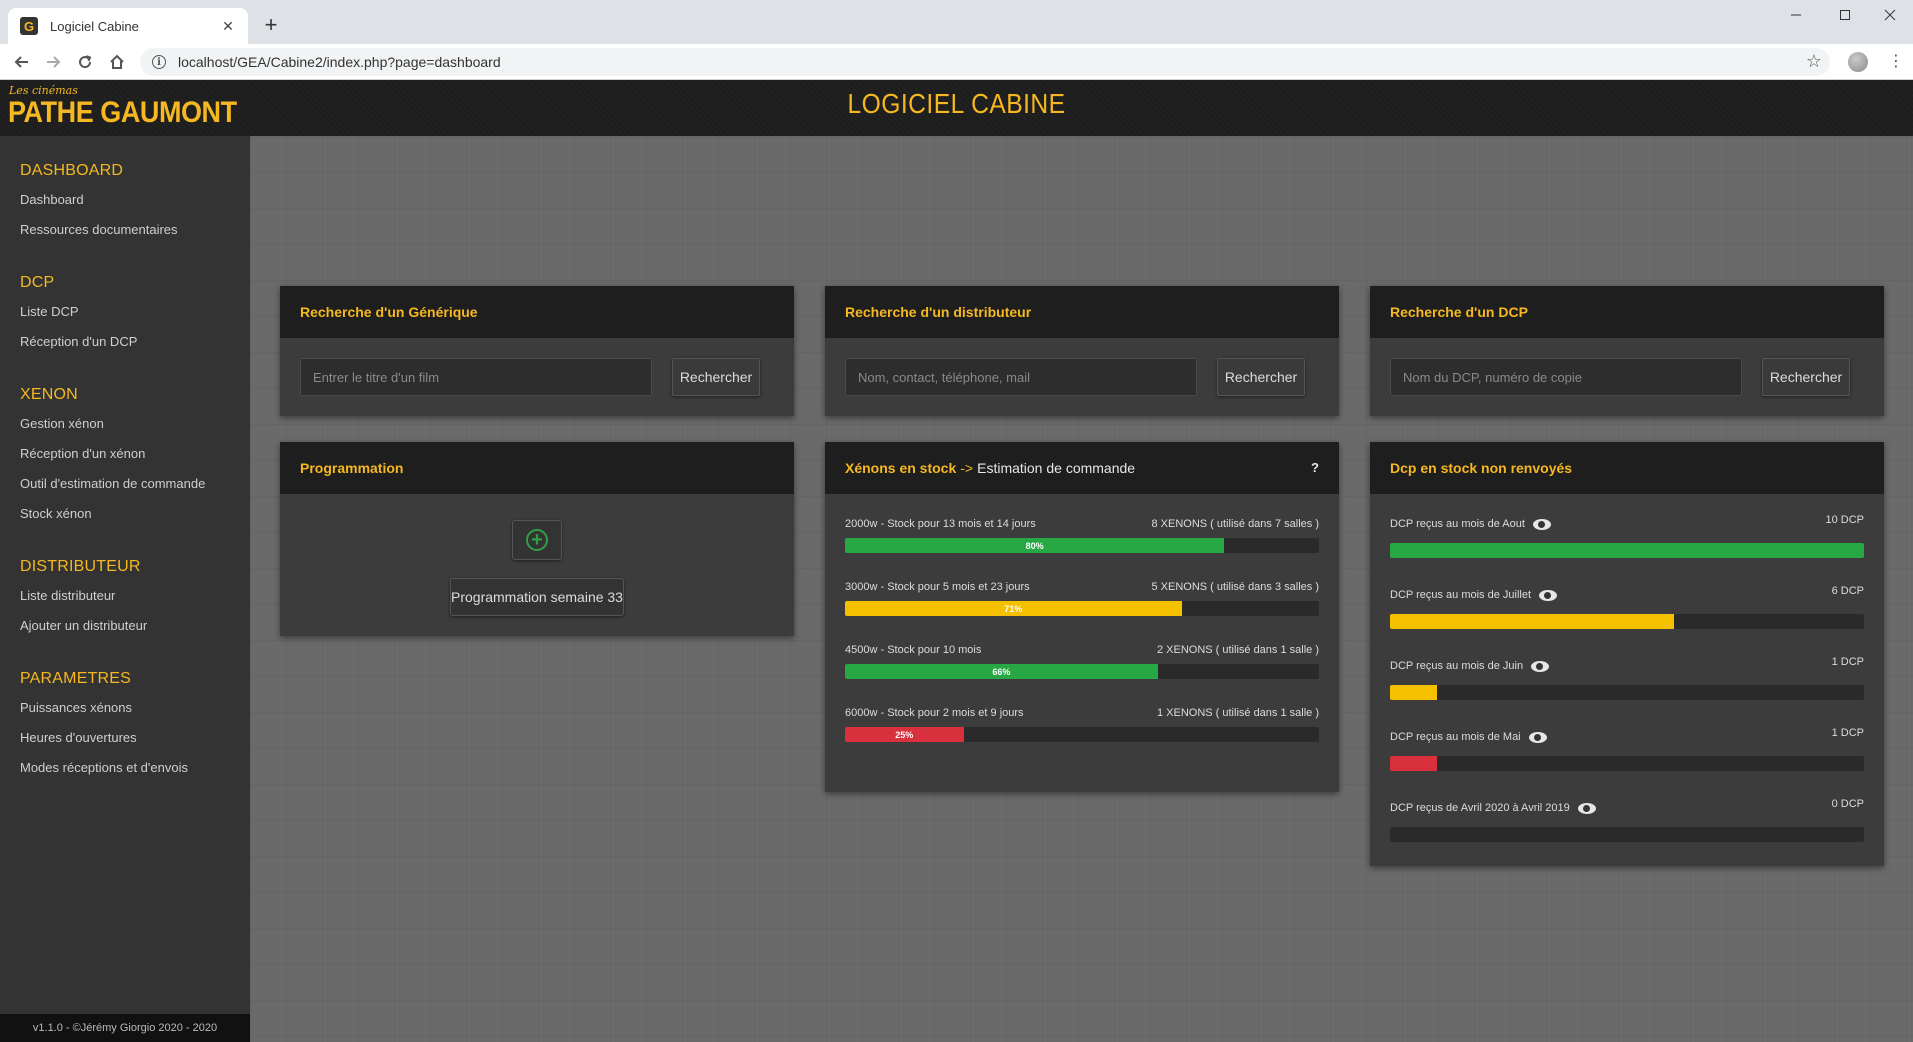 The height and width of the screenshot is (1042, 1913). Describe the element at coordinates (1470, 524) in the screenshot. I see `dcp-row-label-wrap: DCP reçus au mois de Aout` at that location.